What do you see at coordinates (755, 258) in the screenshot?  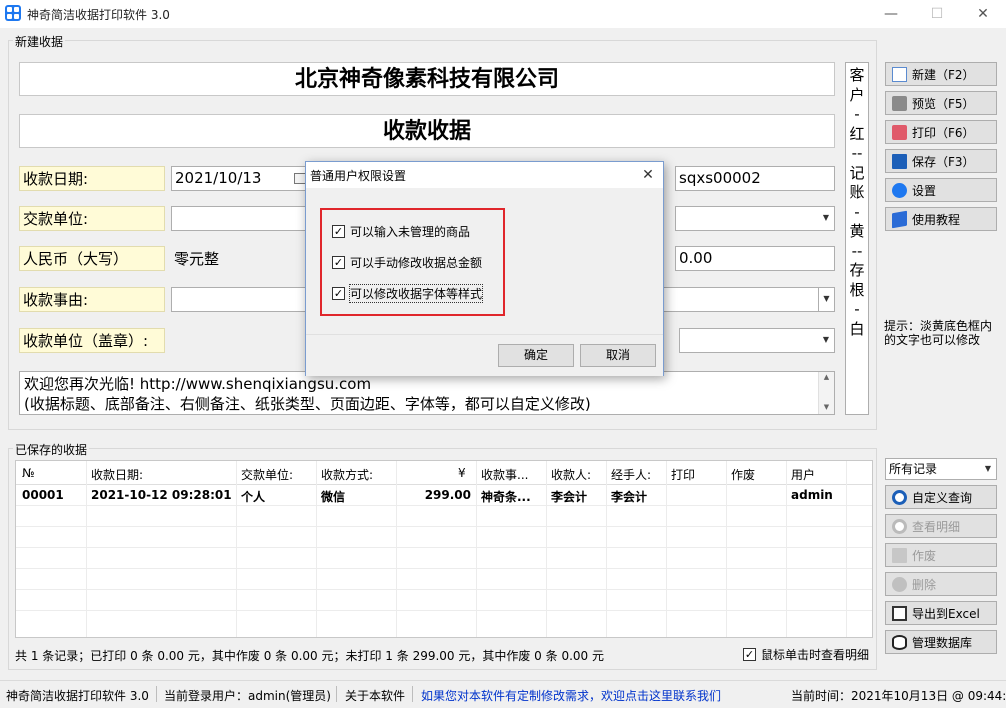 I see `amount-field: 0.00` at bounding box center [755, 258].